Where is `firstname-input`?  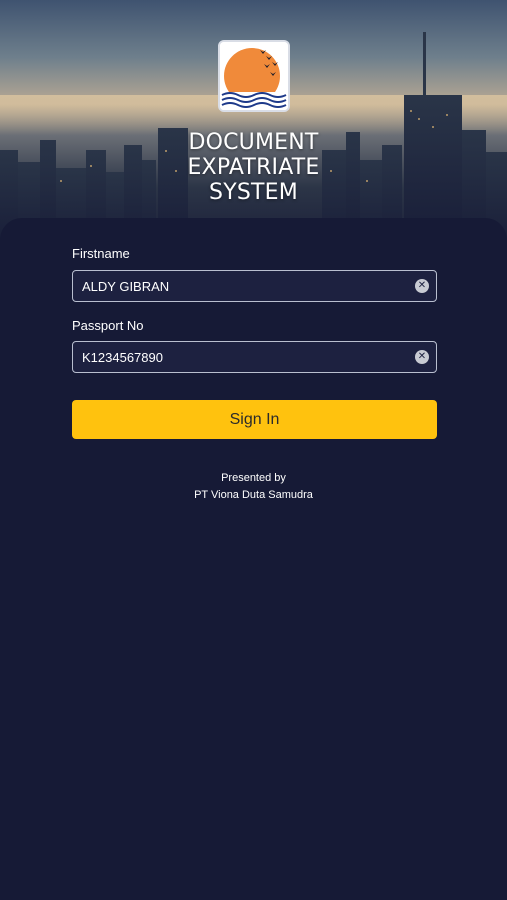 firstname-input is located at coordinates (238, 286).